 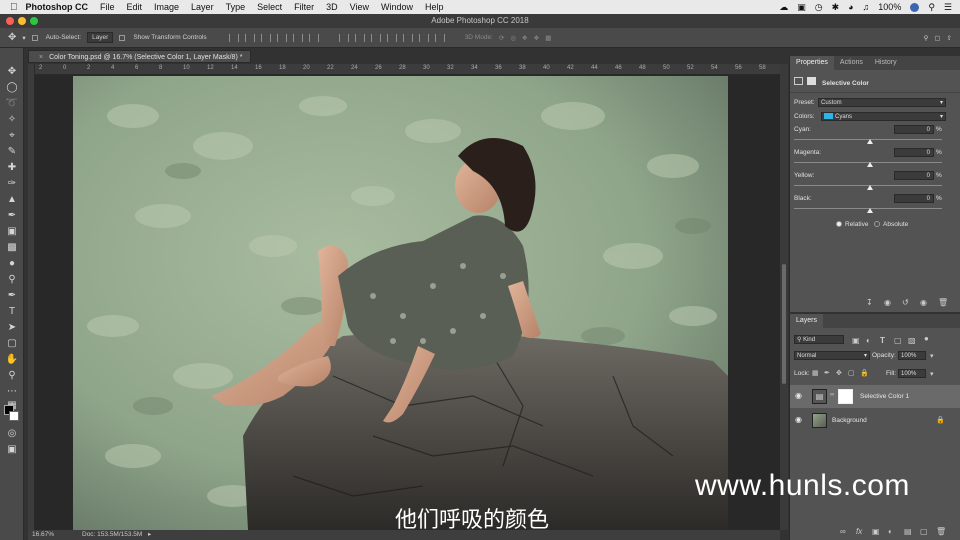 I want to click on link-layers-icon: ∞, so click(x=843, y=531).